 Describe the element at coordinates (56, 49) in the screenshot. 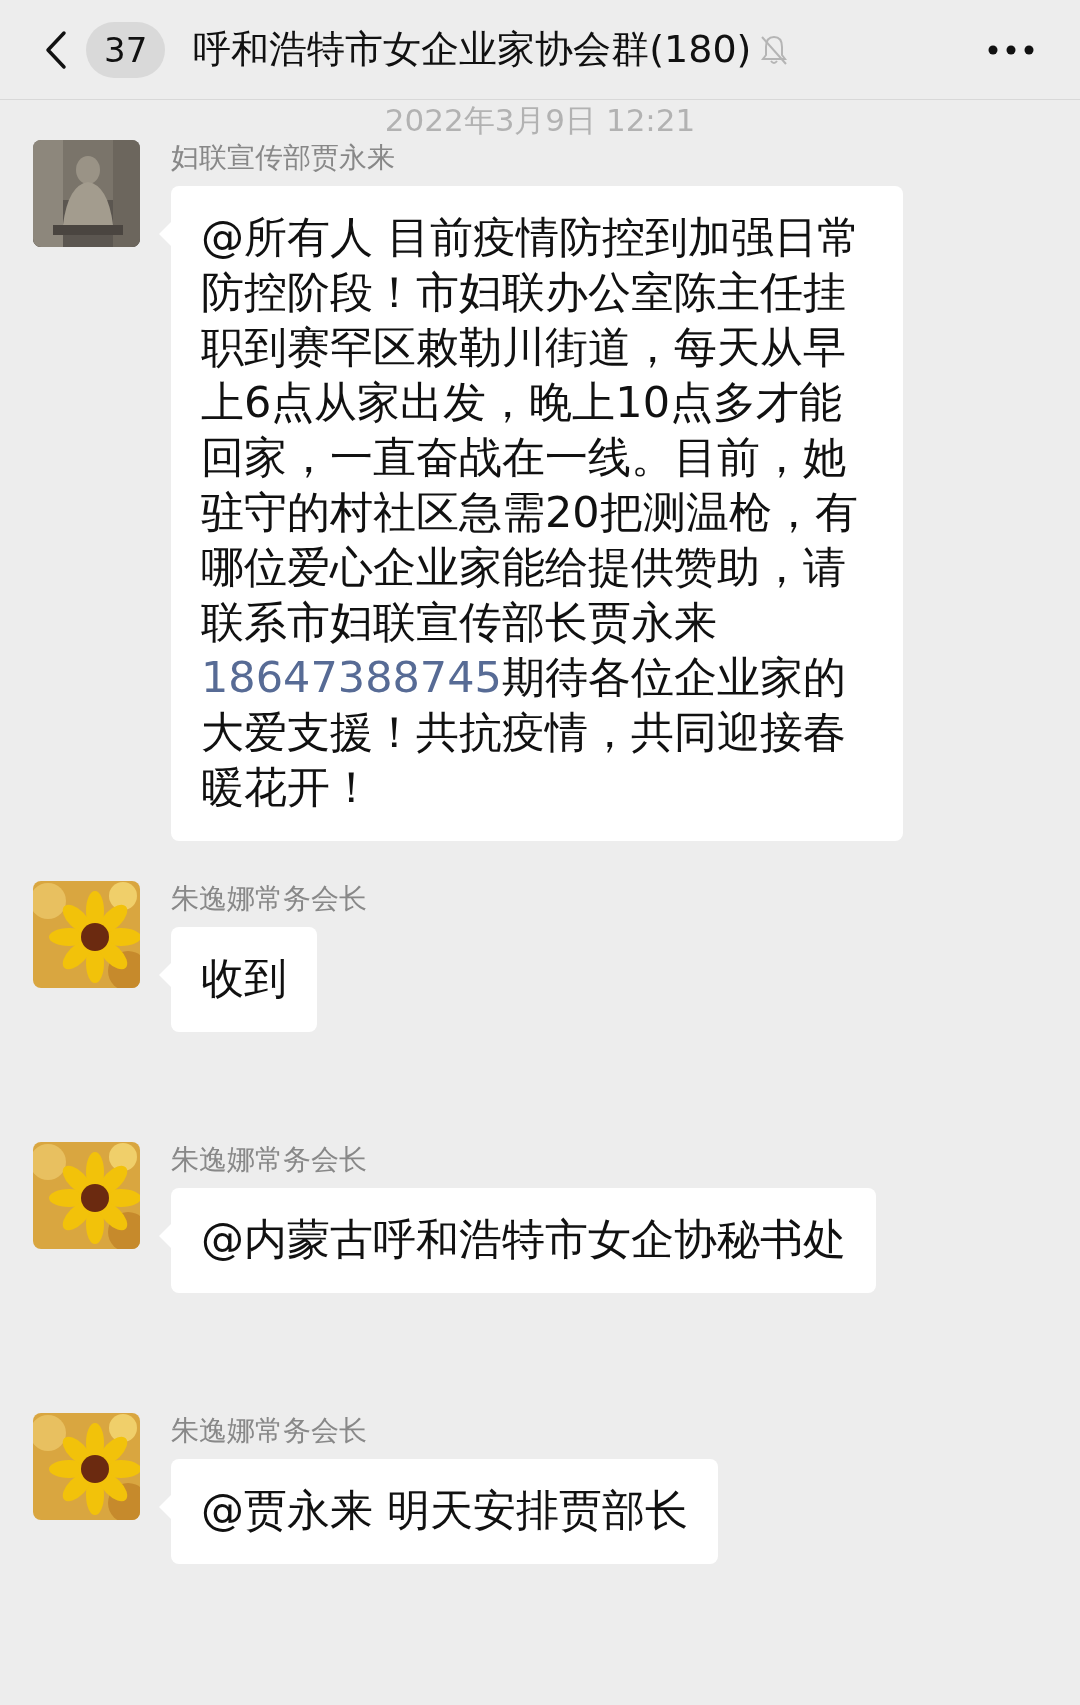

I see `back-icon` at that location.